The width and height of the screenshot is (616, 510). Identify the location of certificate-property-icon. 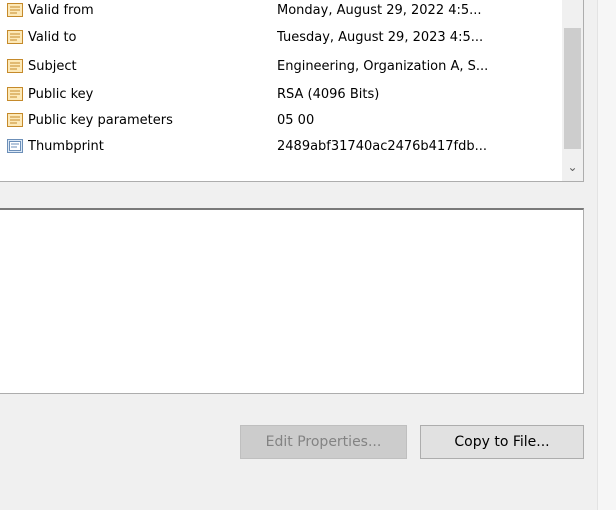
(15, 146).